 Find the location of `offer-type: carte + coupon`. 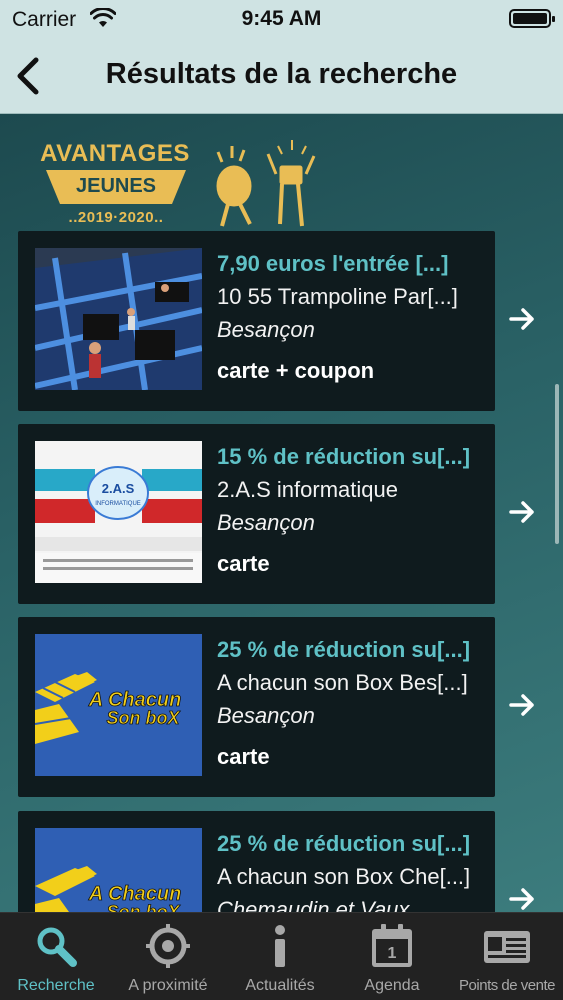

offer-type: carte + coupon is located at coordinates (296, 370).